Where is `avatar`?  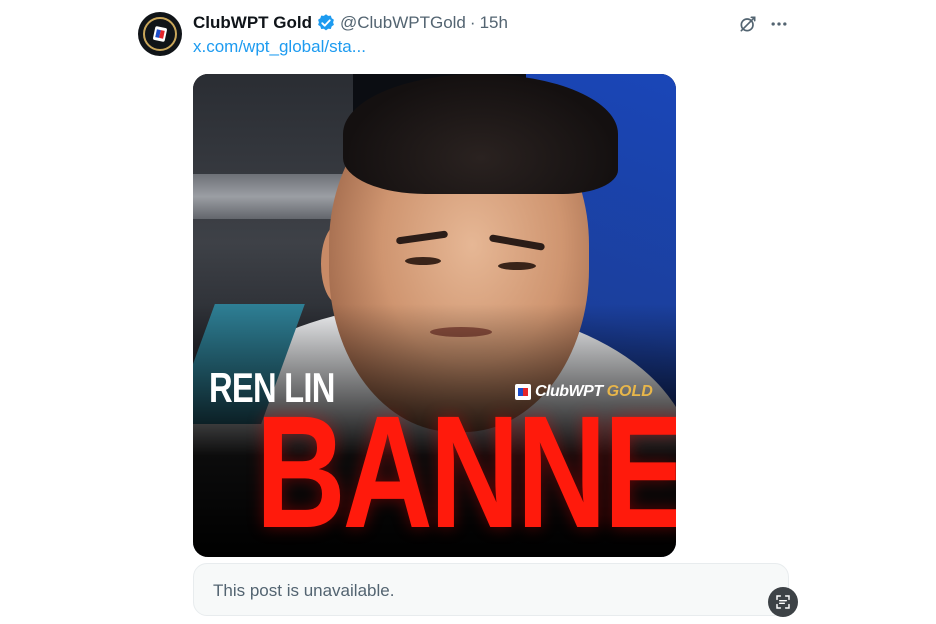 avatar is located at coordinates (160, 34).